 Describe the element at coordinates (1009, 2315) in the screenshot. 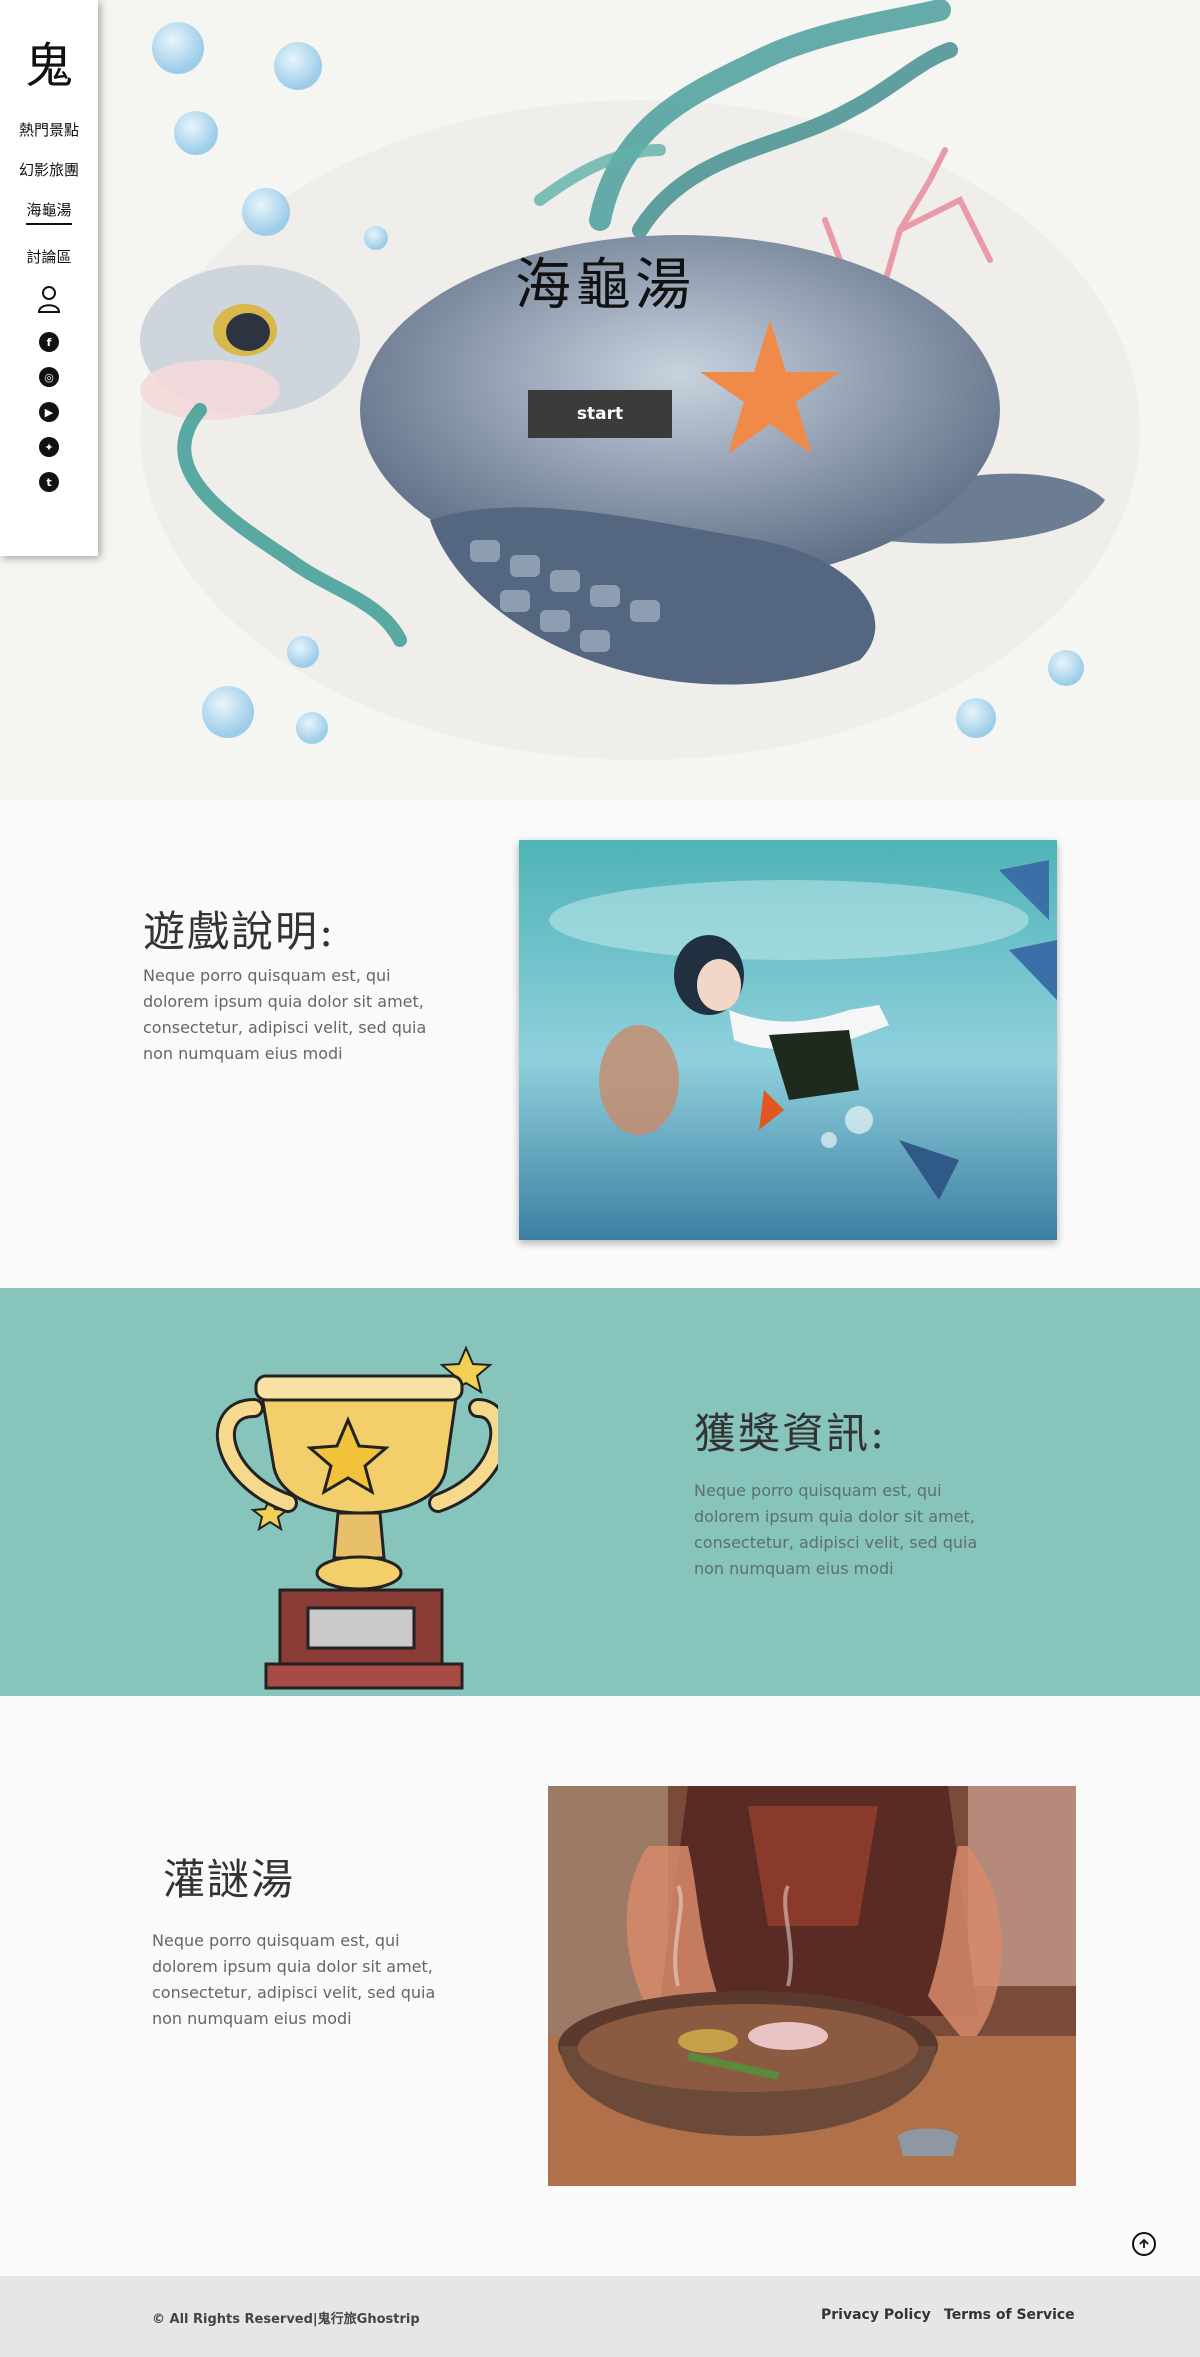

I see `terms-of-service-link: Terms of Service` at that location.